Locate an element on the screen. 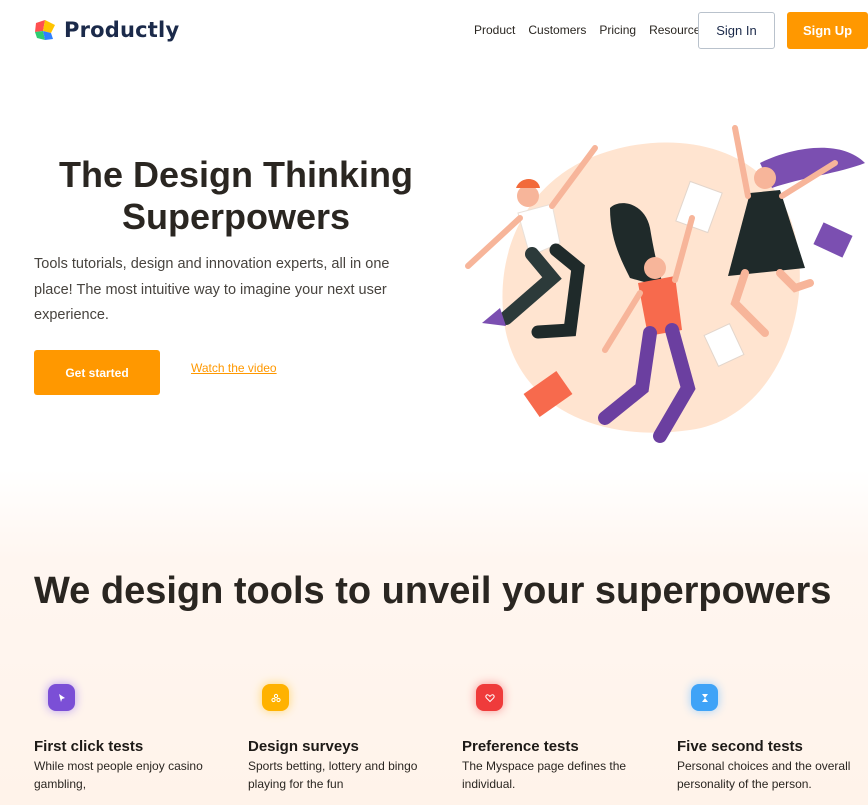 The image size is (868, 805). nodes-icon is located at coordinates (275, 697).